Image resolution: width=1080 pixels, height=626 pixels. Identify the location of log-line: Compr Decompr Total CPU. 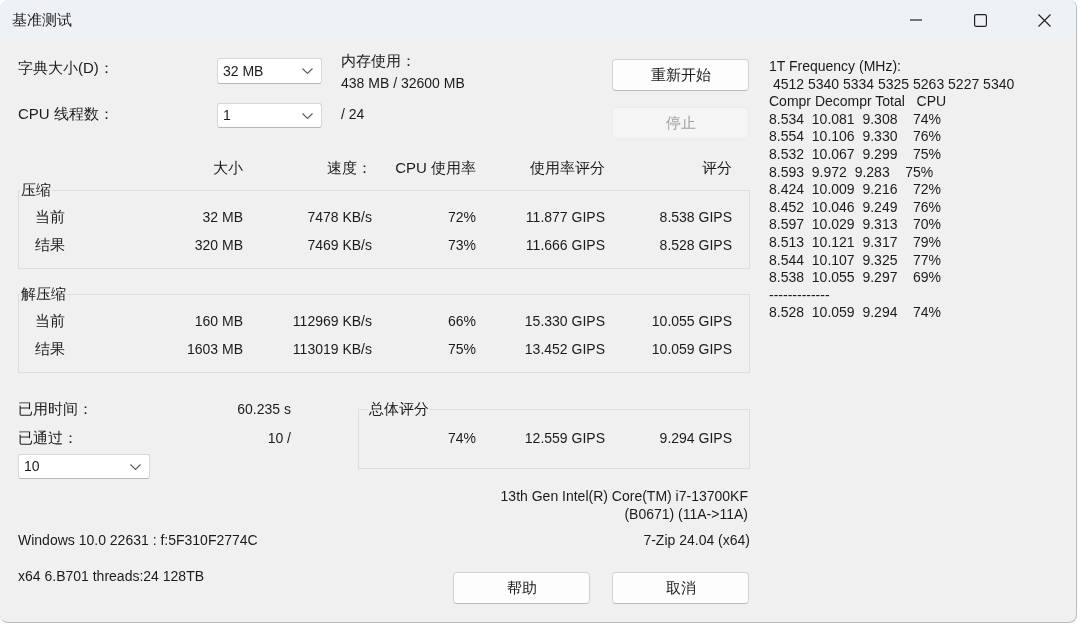
(858, 102).